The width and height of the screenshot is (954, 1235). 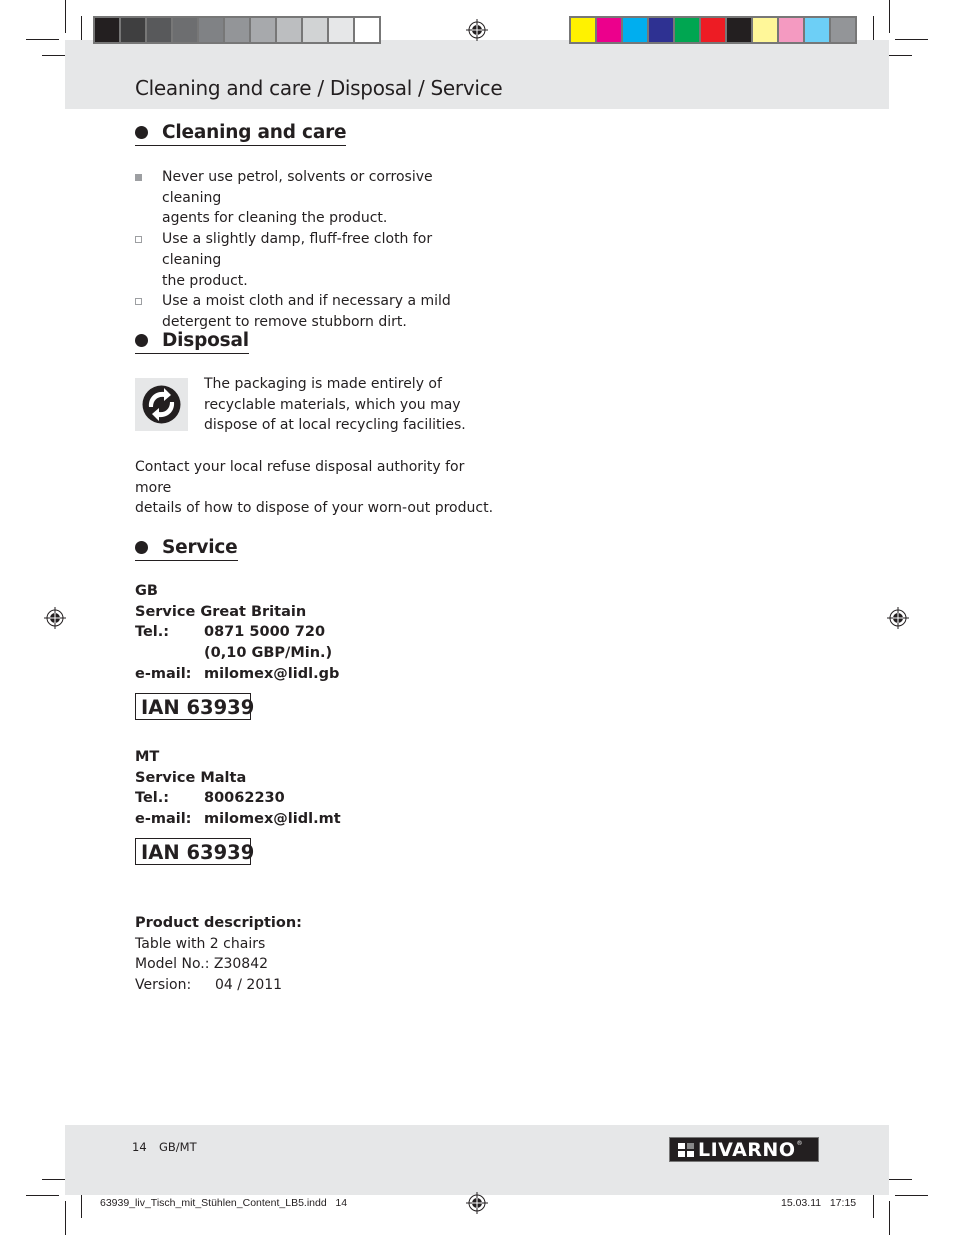 I want to click on list-item-text: detergent to remove stubborn dirt., so click(x=284, y=321).